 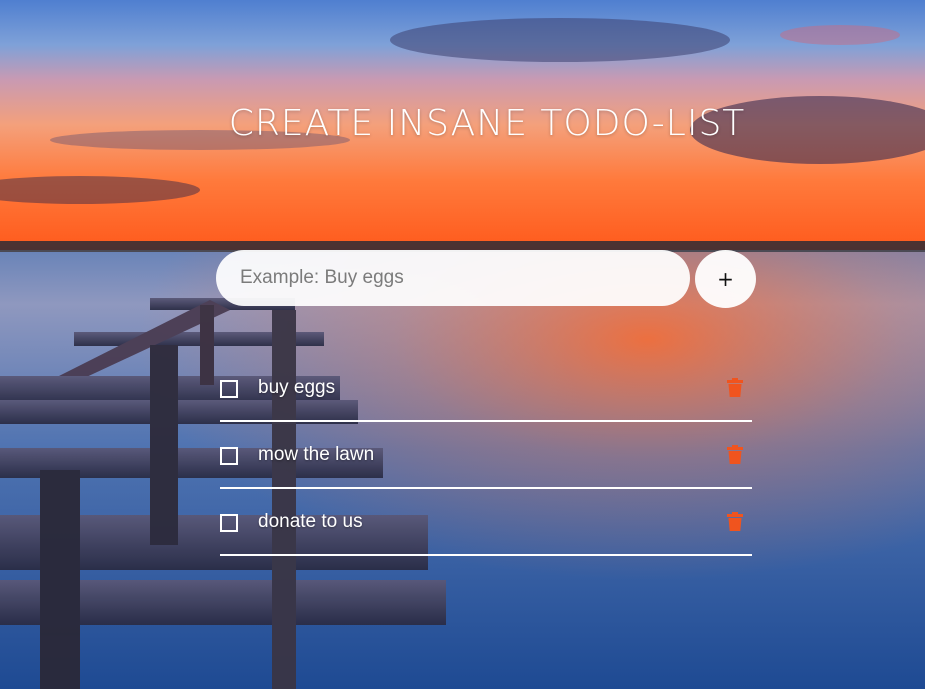 I want to click on todo-text: mow the lawn, so click(x=316, y=454).